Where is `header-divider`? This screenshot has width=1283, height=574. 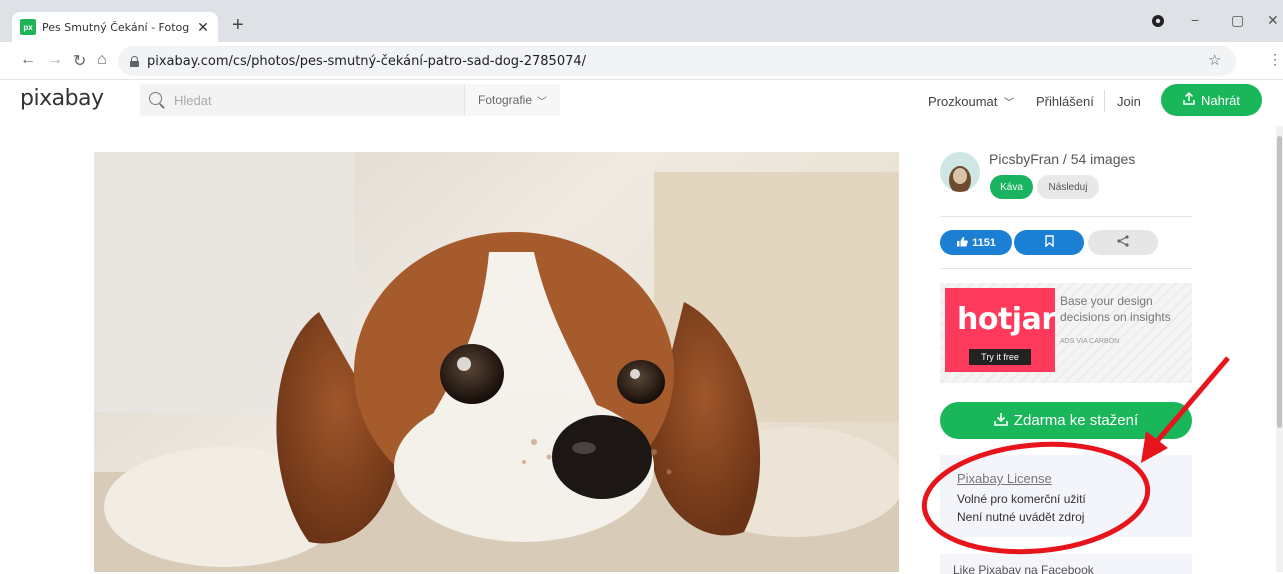 header-divider is located at coordinates (1104, 101).